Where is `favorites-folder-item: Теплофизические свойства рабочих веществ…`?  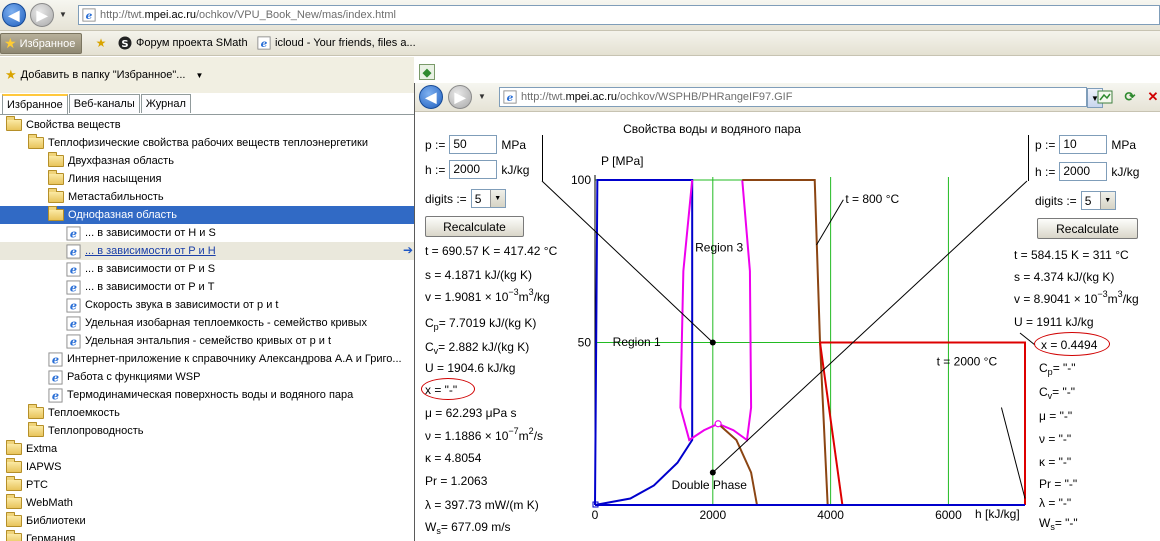 favorites-folder-item: Теплофизические свойства рабочих веществ… is located at coordinates (207, 143).